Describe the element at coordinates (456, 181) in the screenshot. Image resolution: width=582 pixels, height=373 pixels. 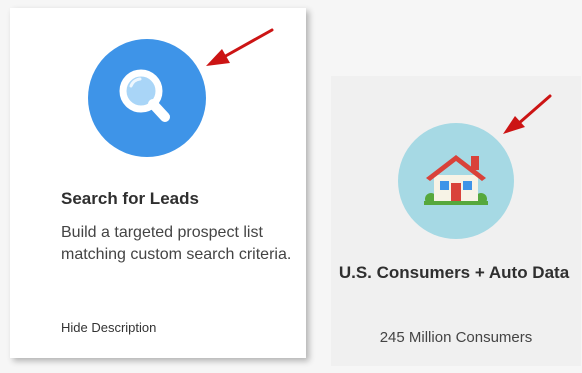
I see `house-icon` at that location.